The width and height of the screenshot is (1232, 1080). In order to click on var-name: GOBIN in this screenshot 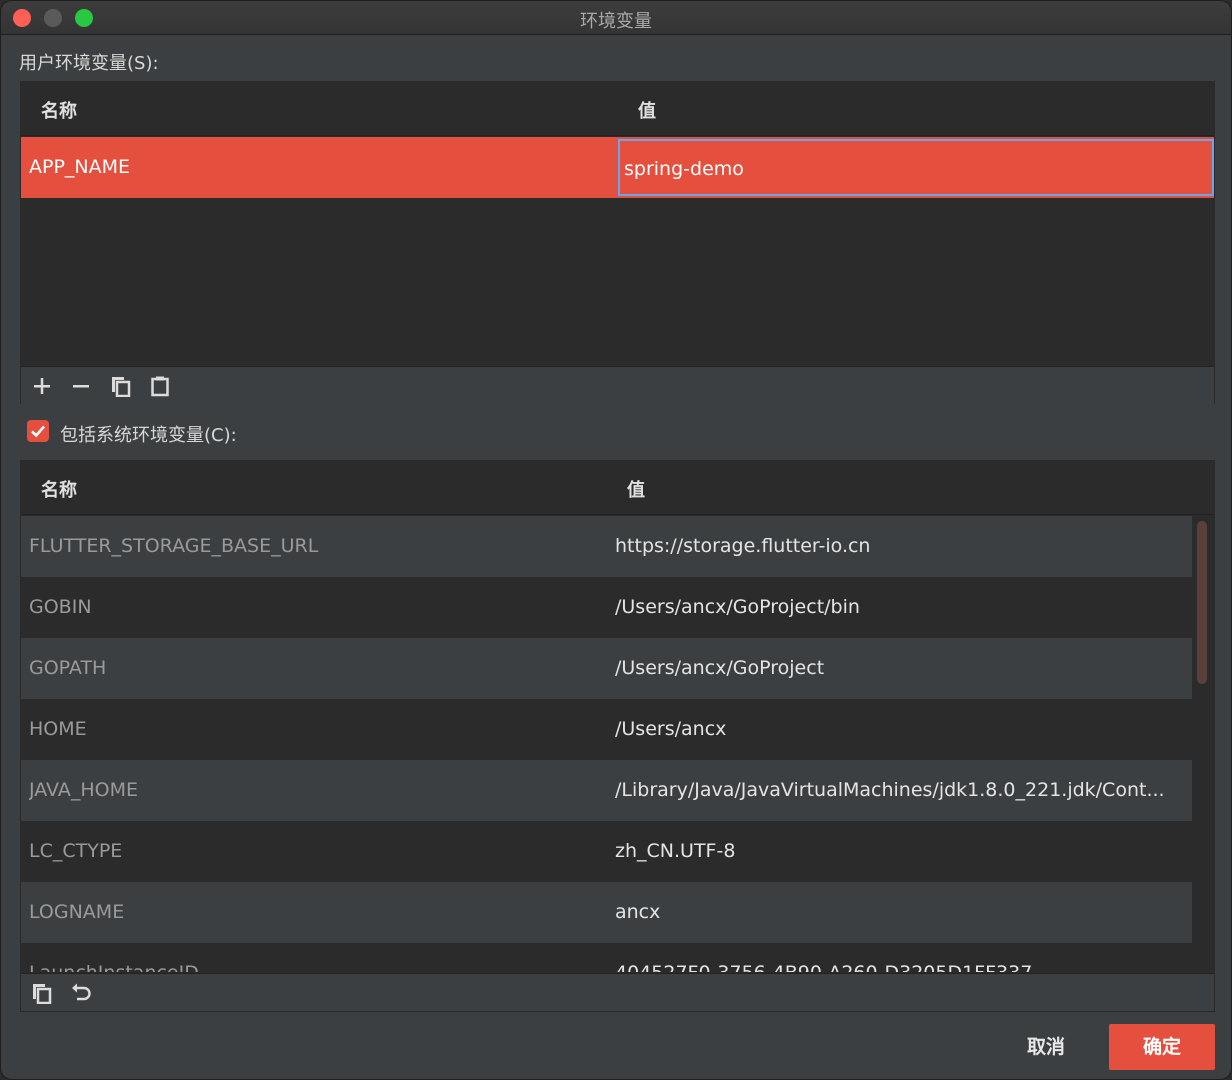, I will do `click(60, 607)`.